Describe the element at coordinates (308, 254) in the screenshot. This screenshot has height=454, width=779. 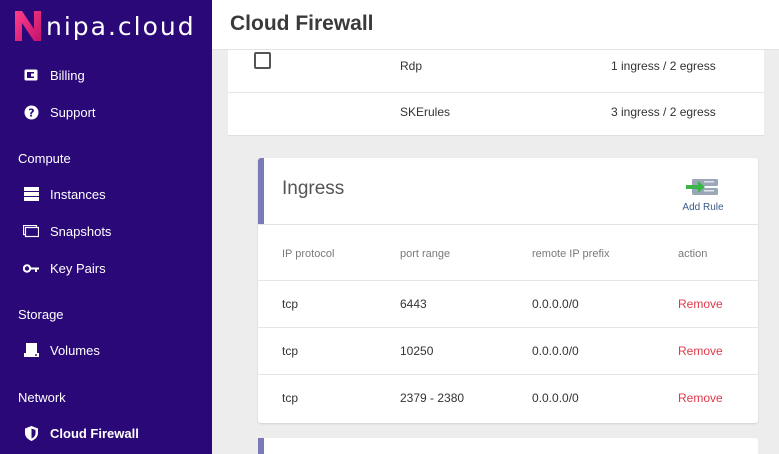
I see `column-header-protocol: IP protocol` at that location.